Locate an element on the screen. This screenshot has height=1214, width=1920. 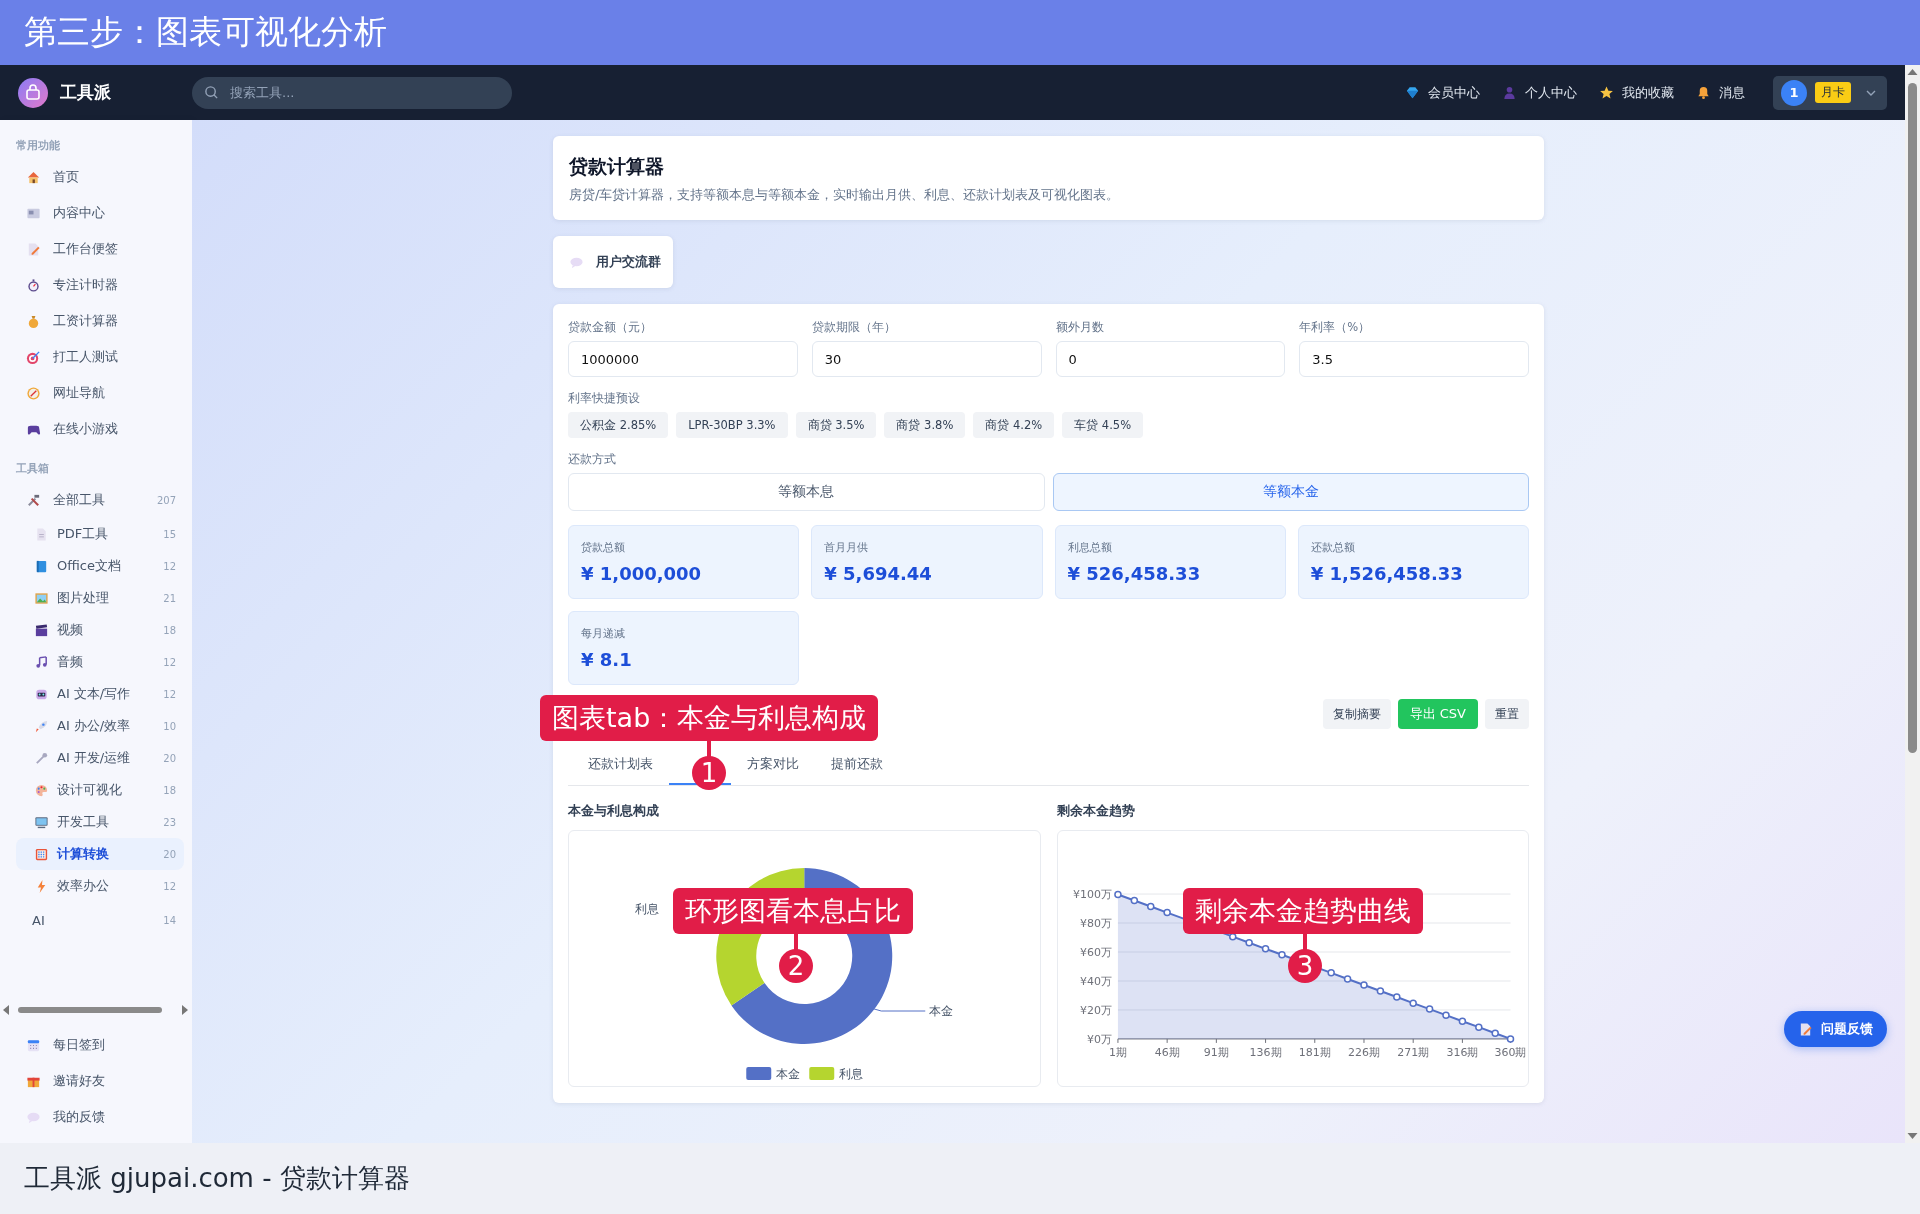
method-option: 等额本息 is located at coordinates (806, 492).